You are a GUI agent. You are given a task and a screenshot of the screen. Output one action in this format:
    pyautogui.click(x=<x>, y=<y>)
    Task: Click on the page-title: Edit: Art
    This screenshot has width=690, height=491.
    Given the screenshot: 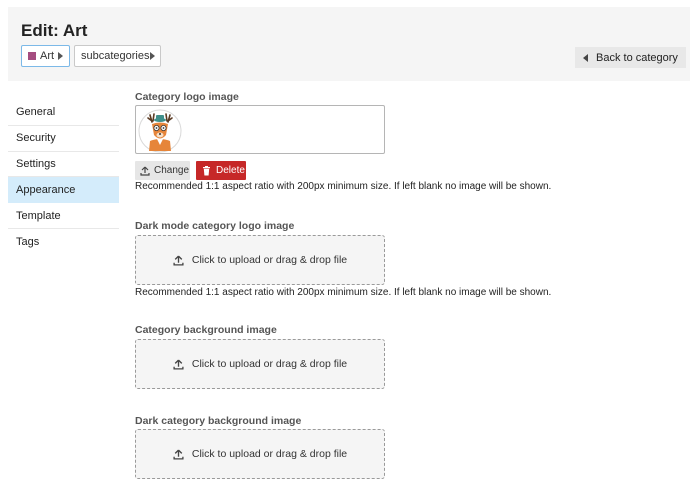 What is the action you would take?
    pyautogui.click(x=54, y=30)
    